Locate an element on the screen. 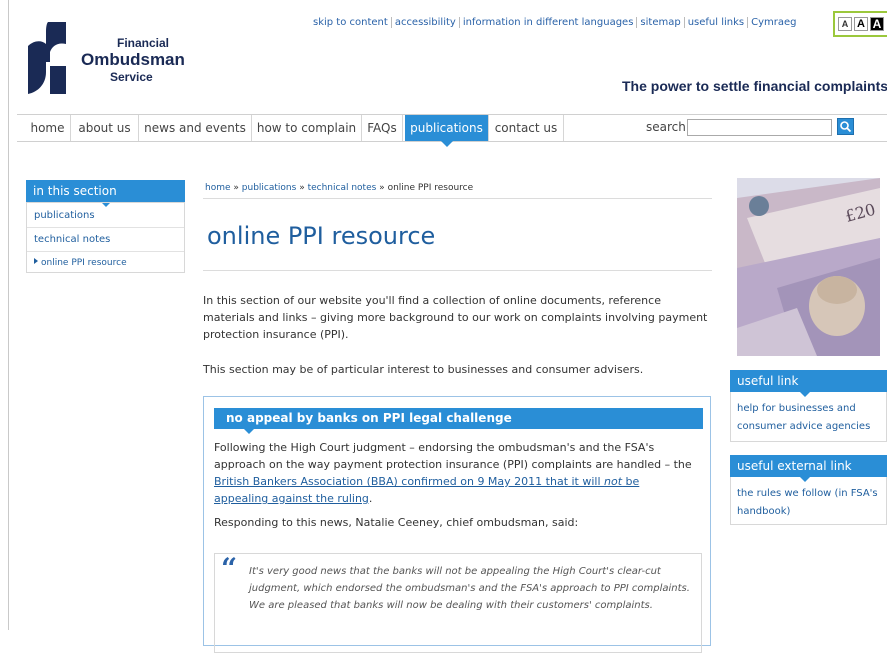 The height and width of the screenshot is (653, 887). text-size-controls: A A A is located at coordinates (860, 24).